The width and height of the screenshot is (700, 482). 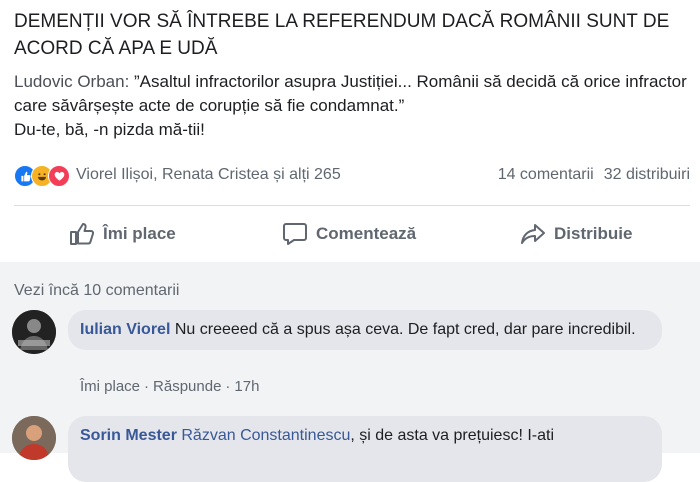 I want to click on comment-icon, so click(x=295, y=234).